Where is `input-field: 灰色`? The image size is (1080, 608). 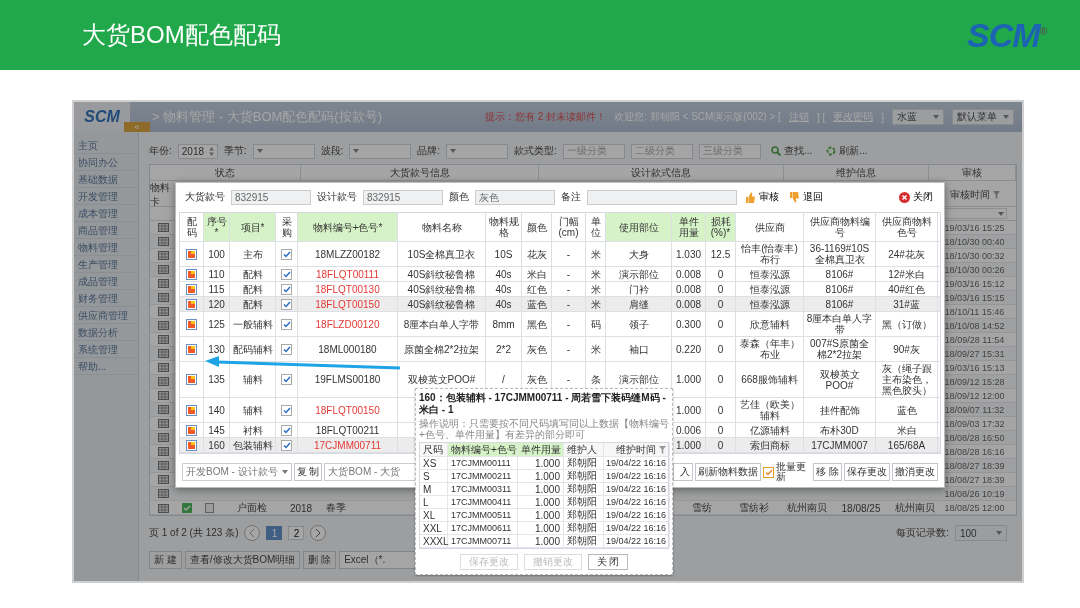
input-field: 灰色 is located at coordinates (515, 197).